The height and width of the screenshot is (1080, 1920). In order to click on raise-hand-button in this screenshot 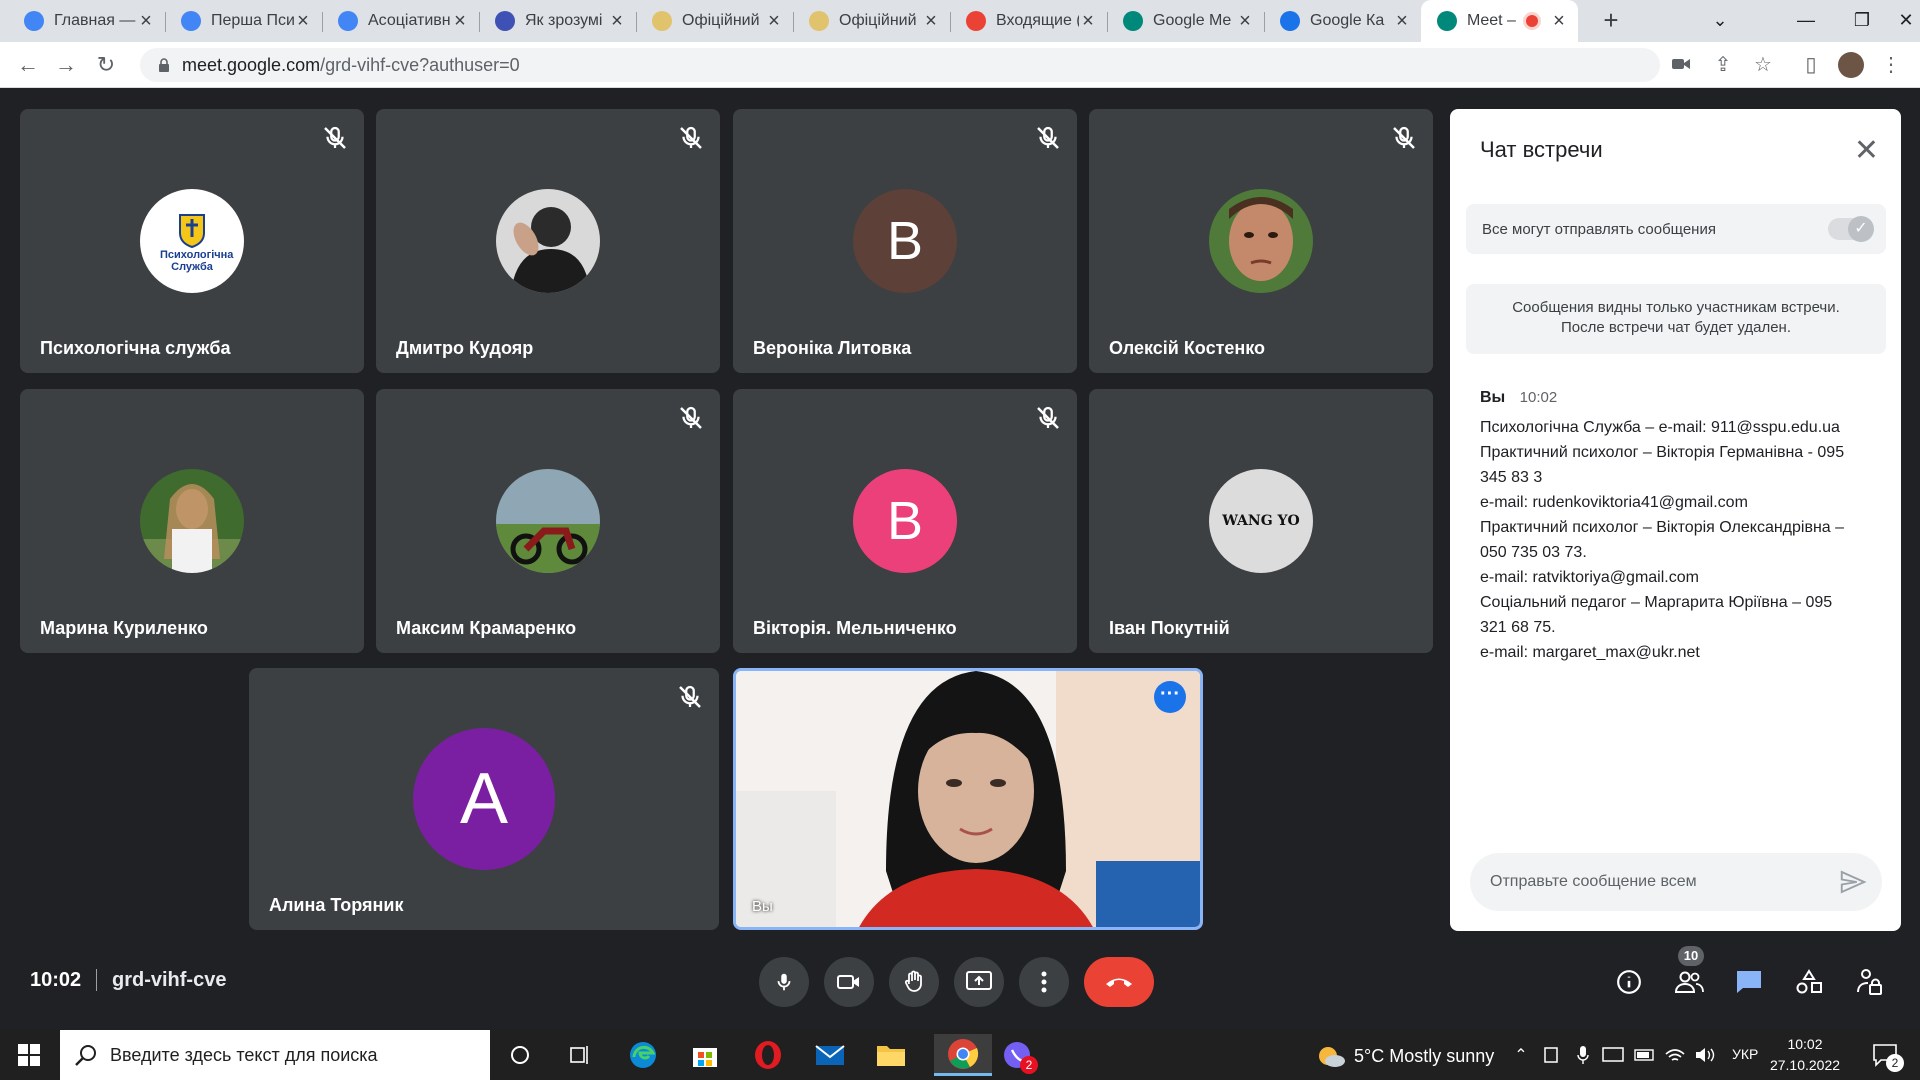, I will do `click(914, 982)`.